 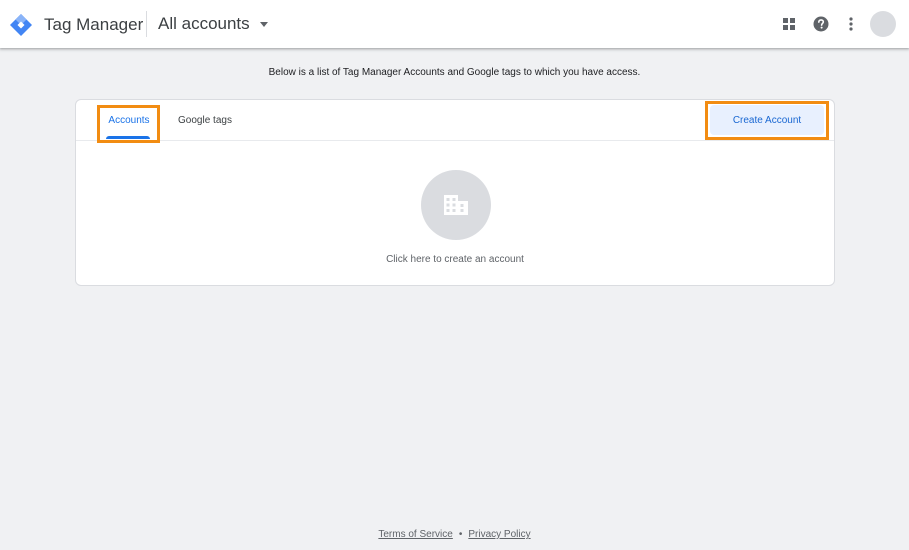 What do you see at coordinates (93, 25) in the screenshot?
I see `product-name: Tag Manager` at bounding box center [93, 25].